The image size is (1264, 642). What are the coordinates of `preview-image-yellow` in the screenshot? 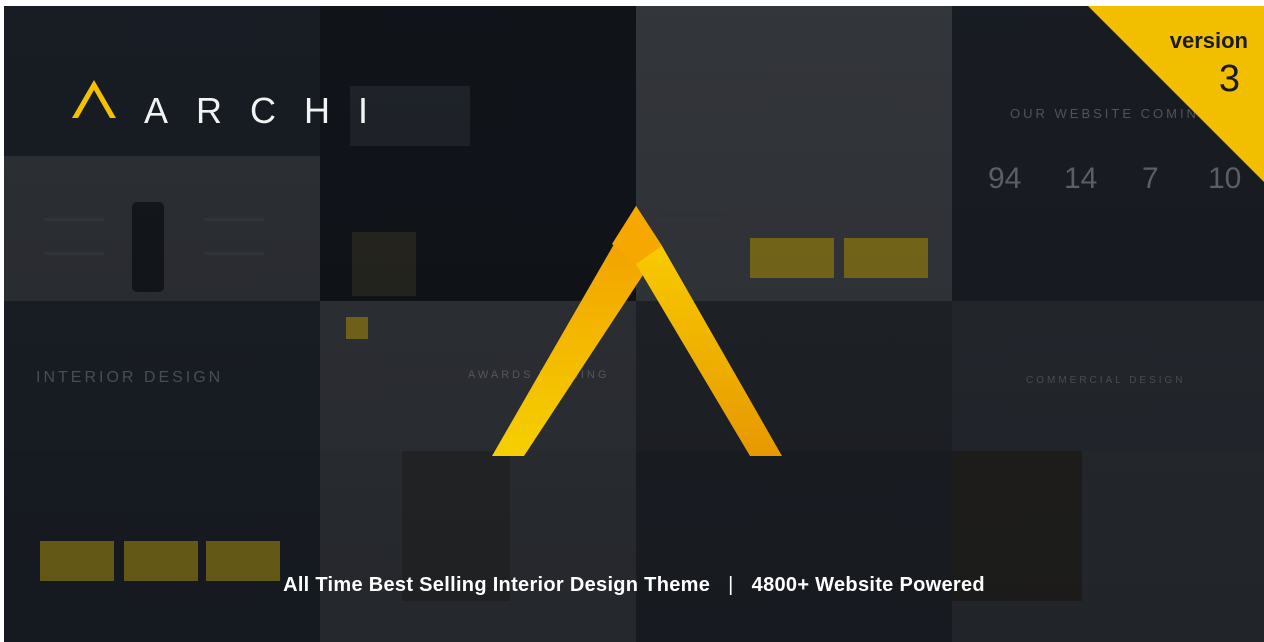 It's located at (886, 258).